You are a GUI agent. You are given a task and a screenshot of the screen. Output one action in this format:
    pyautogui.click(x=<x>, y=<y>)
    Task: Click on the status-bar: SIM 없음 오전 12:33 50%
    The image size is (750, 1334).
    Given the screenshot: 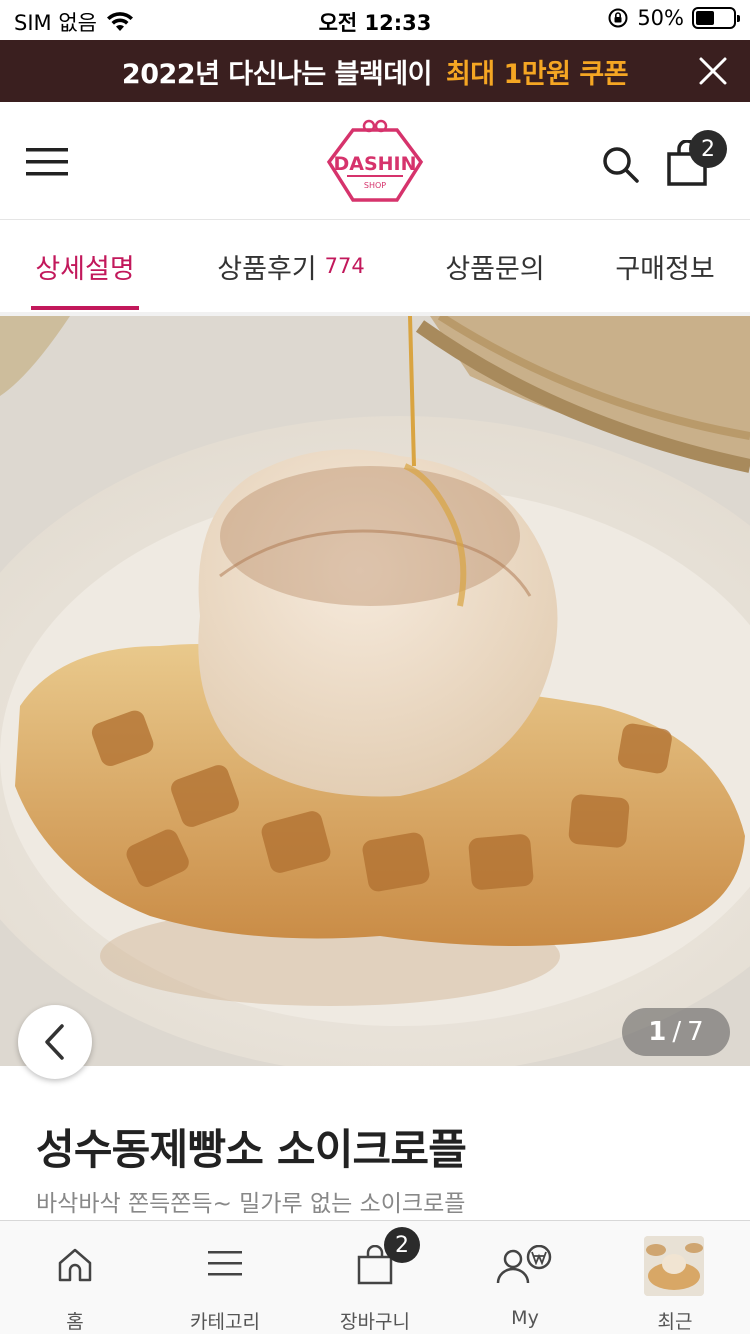 What is the action you would take?
    pyautogui.click(x=375, y=20)
    